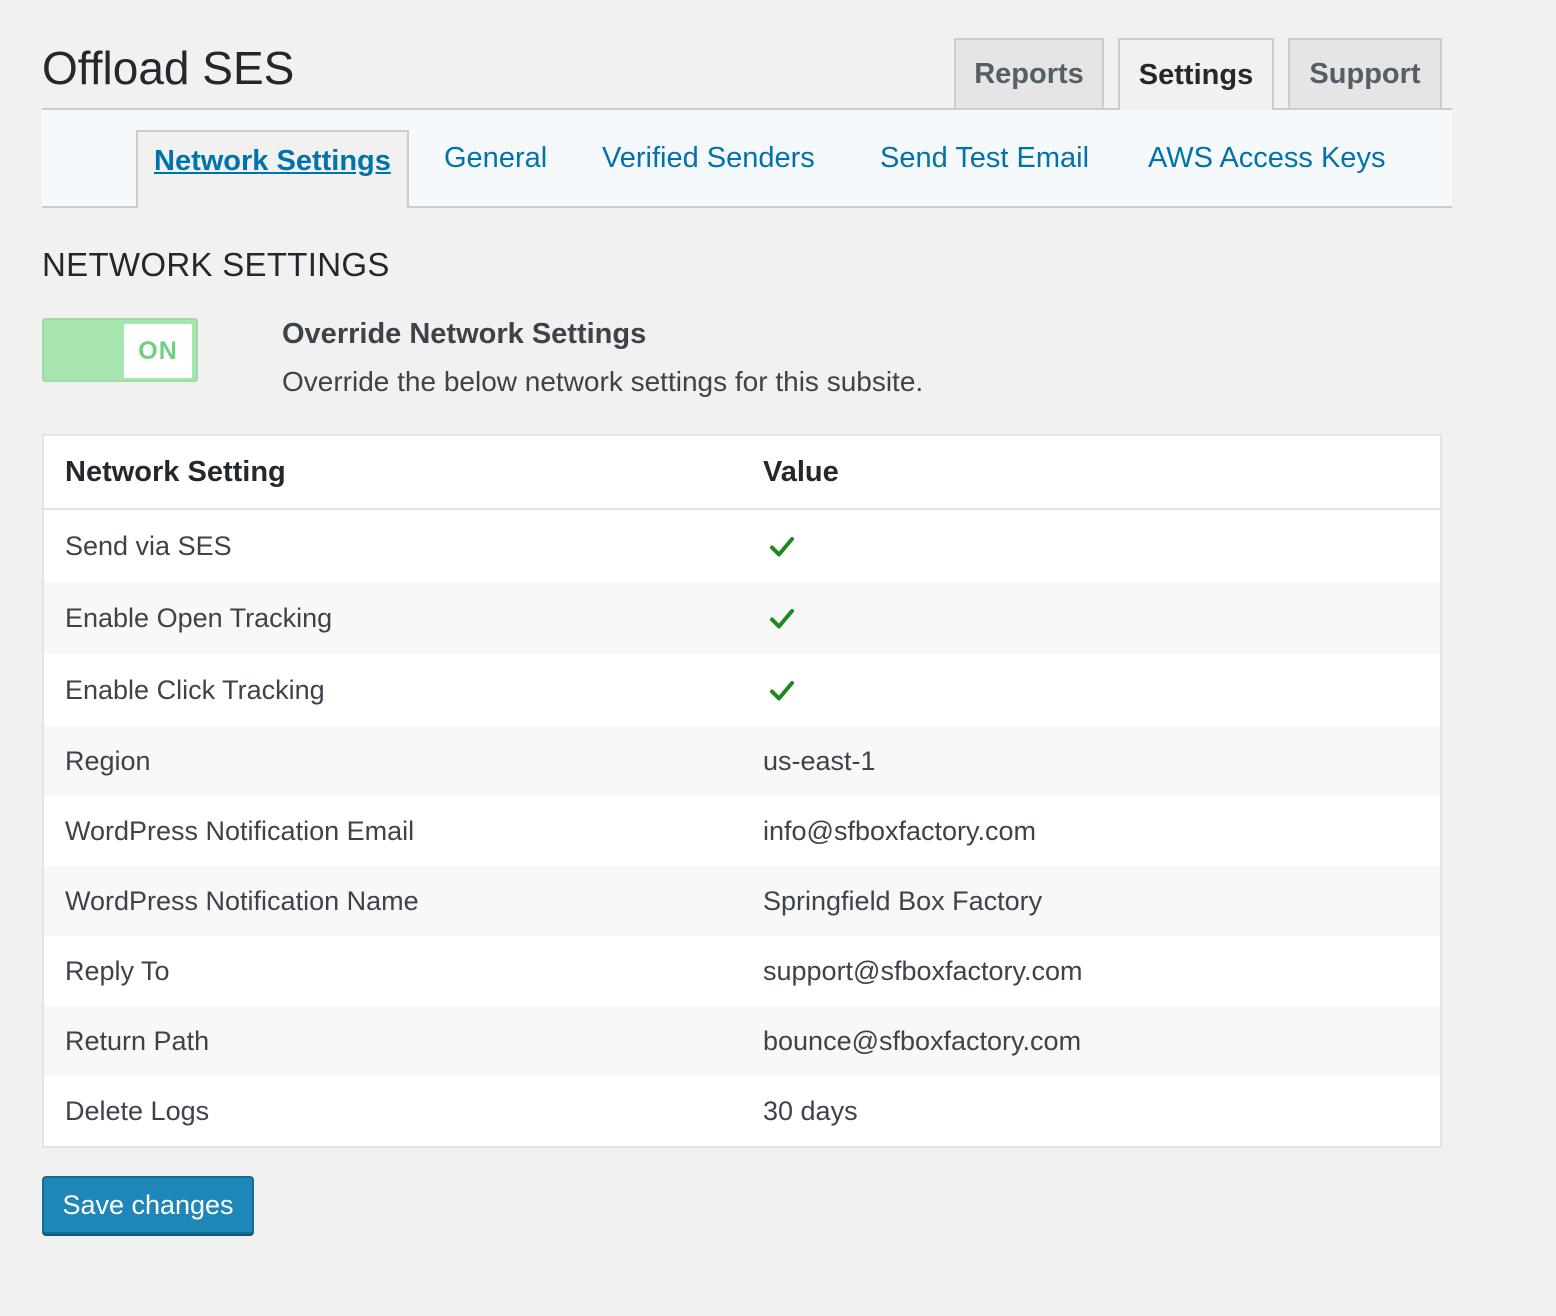 The image size is (1556, 1316). I want to click on table-row: Send via SES, so click(742, 545).